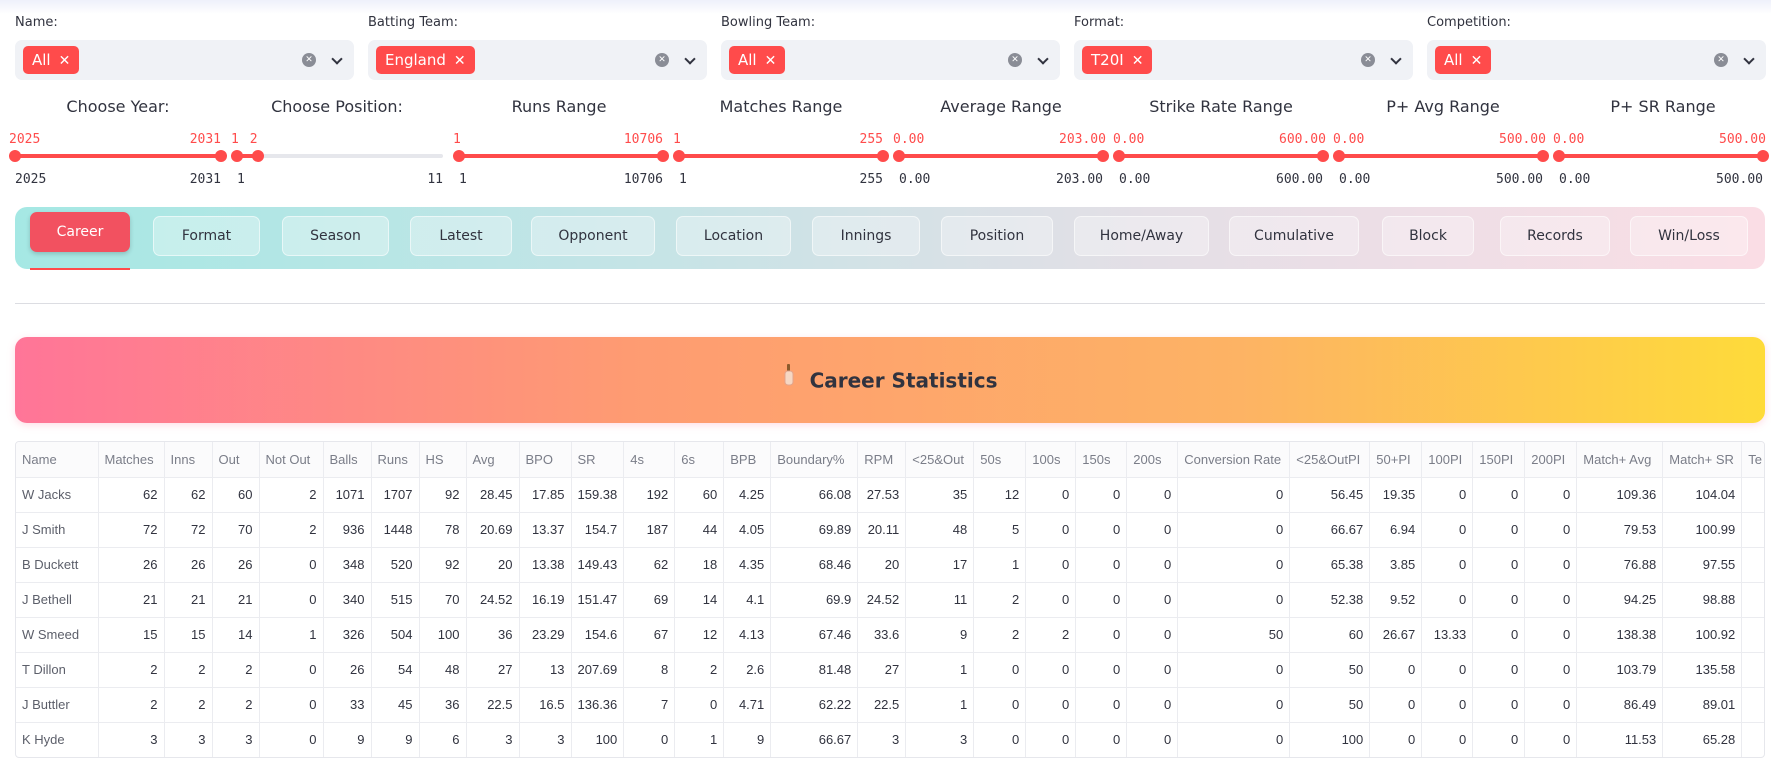 This screenshot has width=1771, height=767. I want to click on slider-track, so click(340, 156).